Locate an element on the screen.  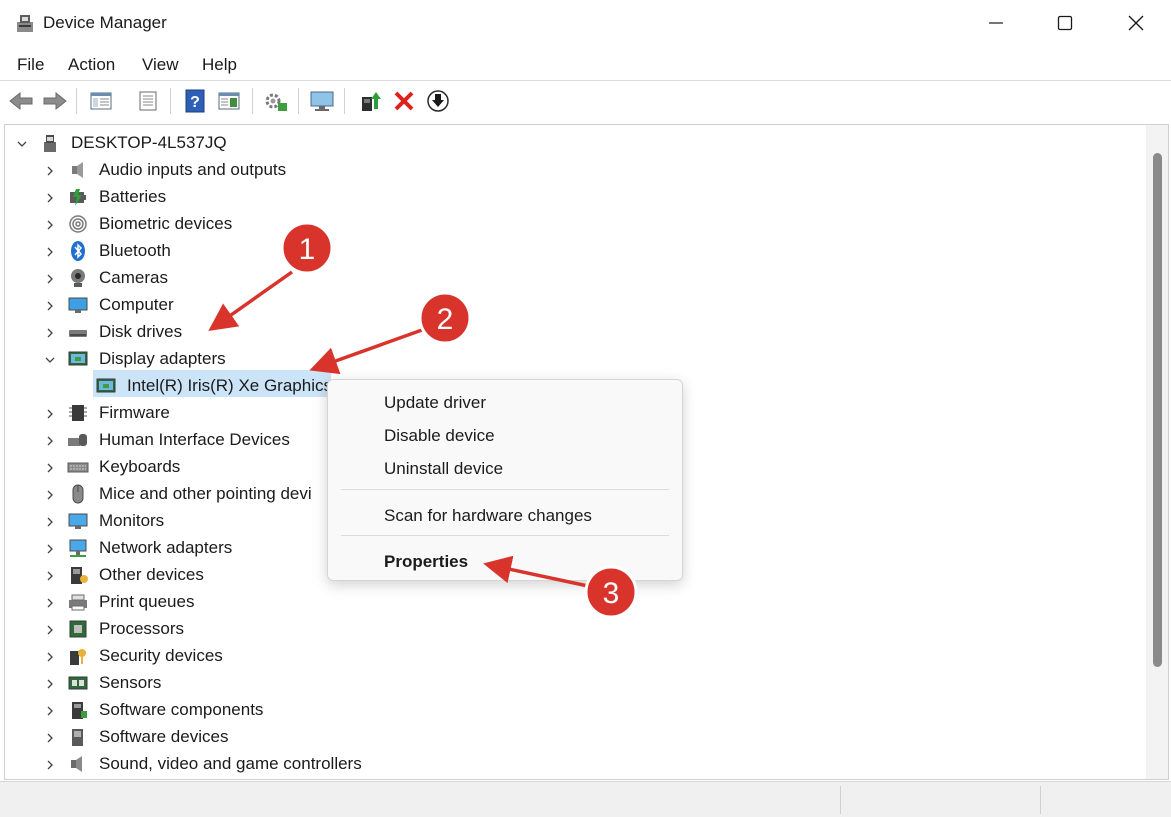
uninstall-device-menu-item: Uninstall device is located at coordinates (443, 469).